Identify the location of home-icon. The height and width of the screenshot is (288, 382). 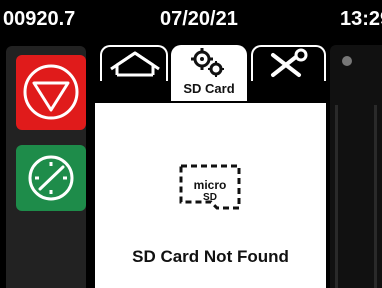
(135, 64).